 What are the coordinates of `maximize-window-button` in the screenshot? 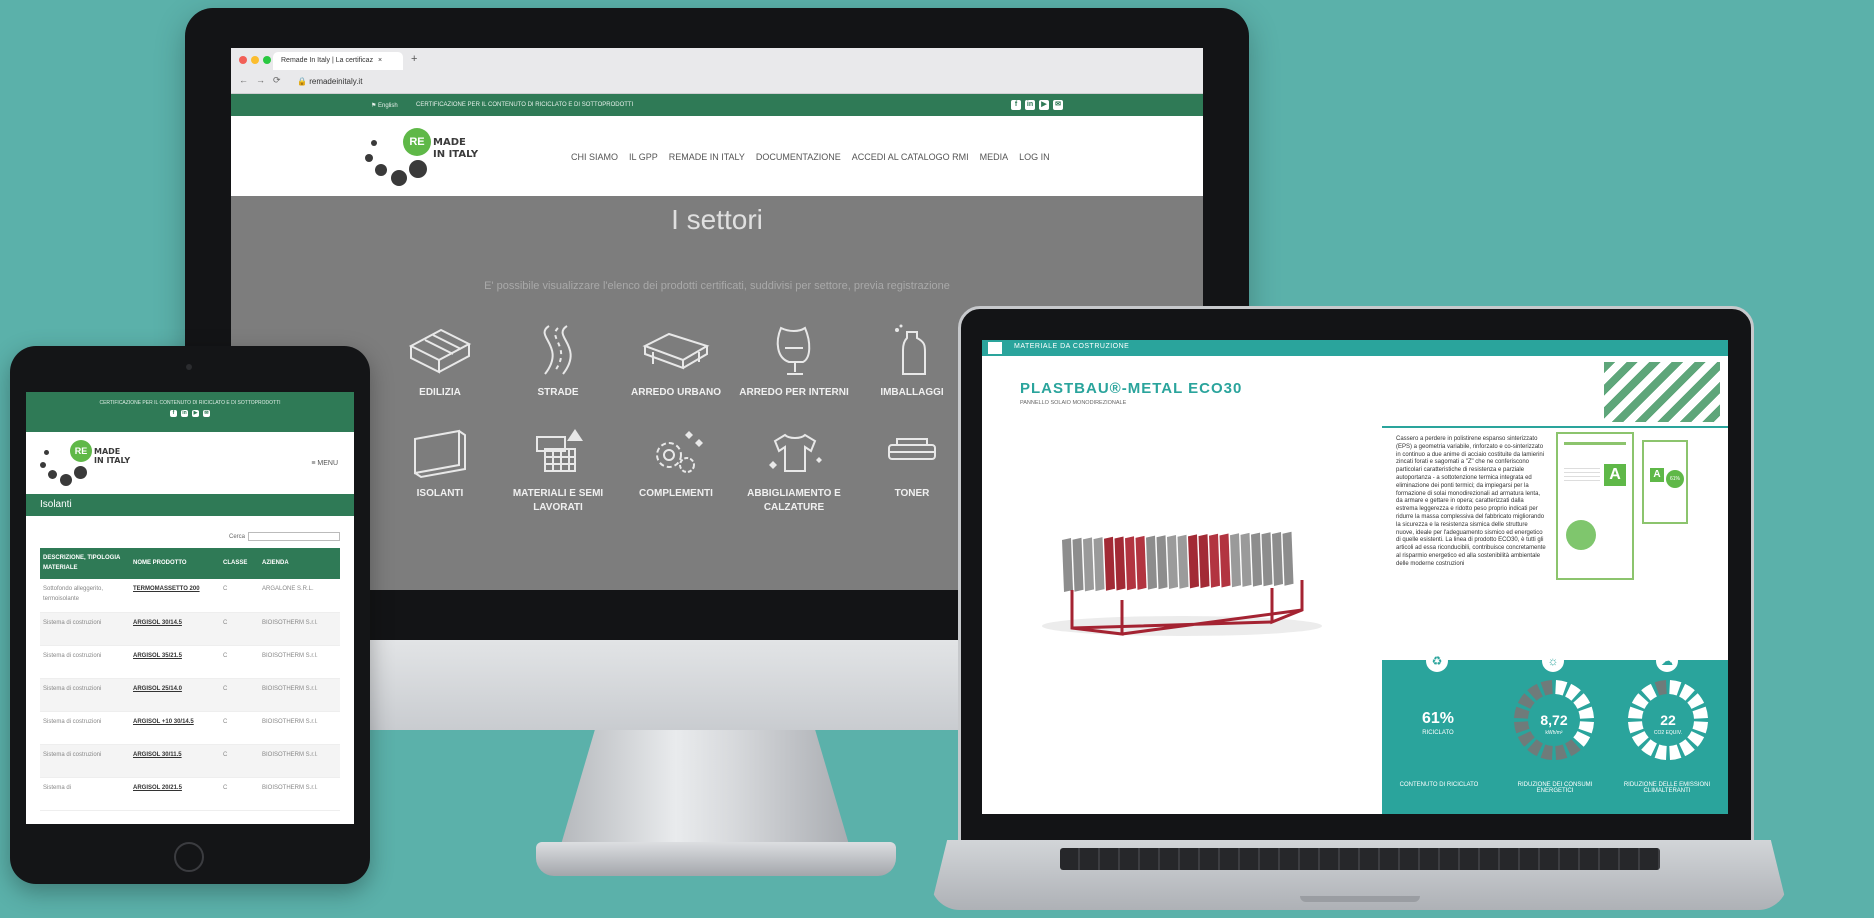 It's located at (267, 60).